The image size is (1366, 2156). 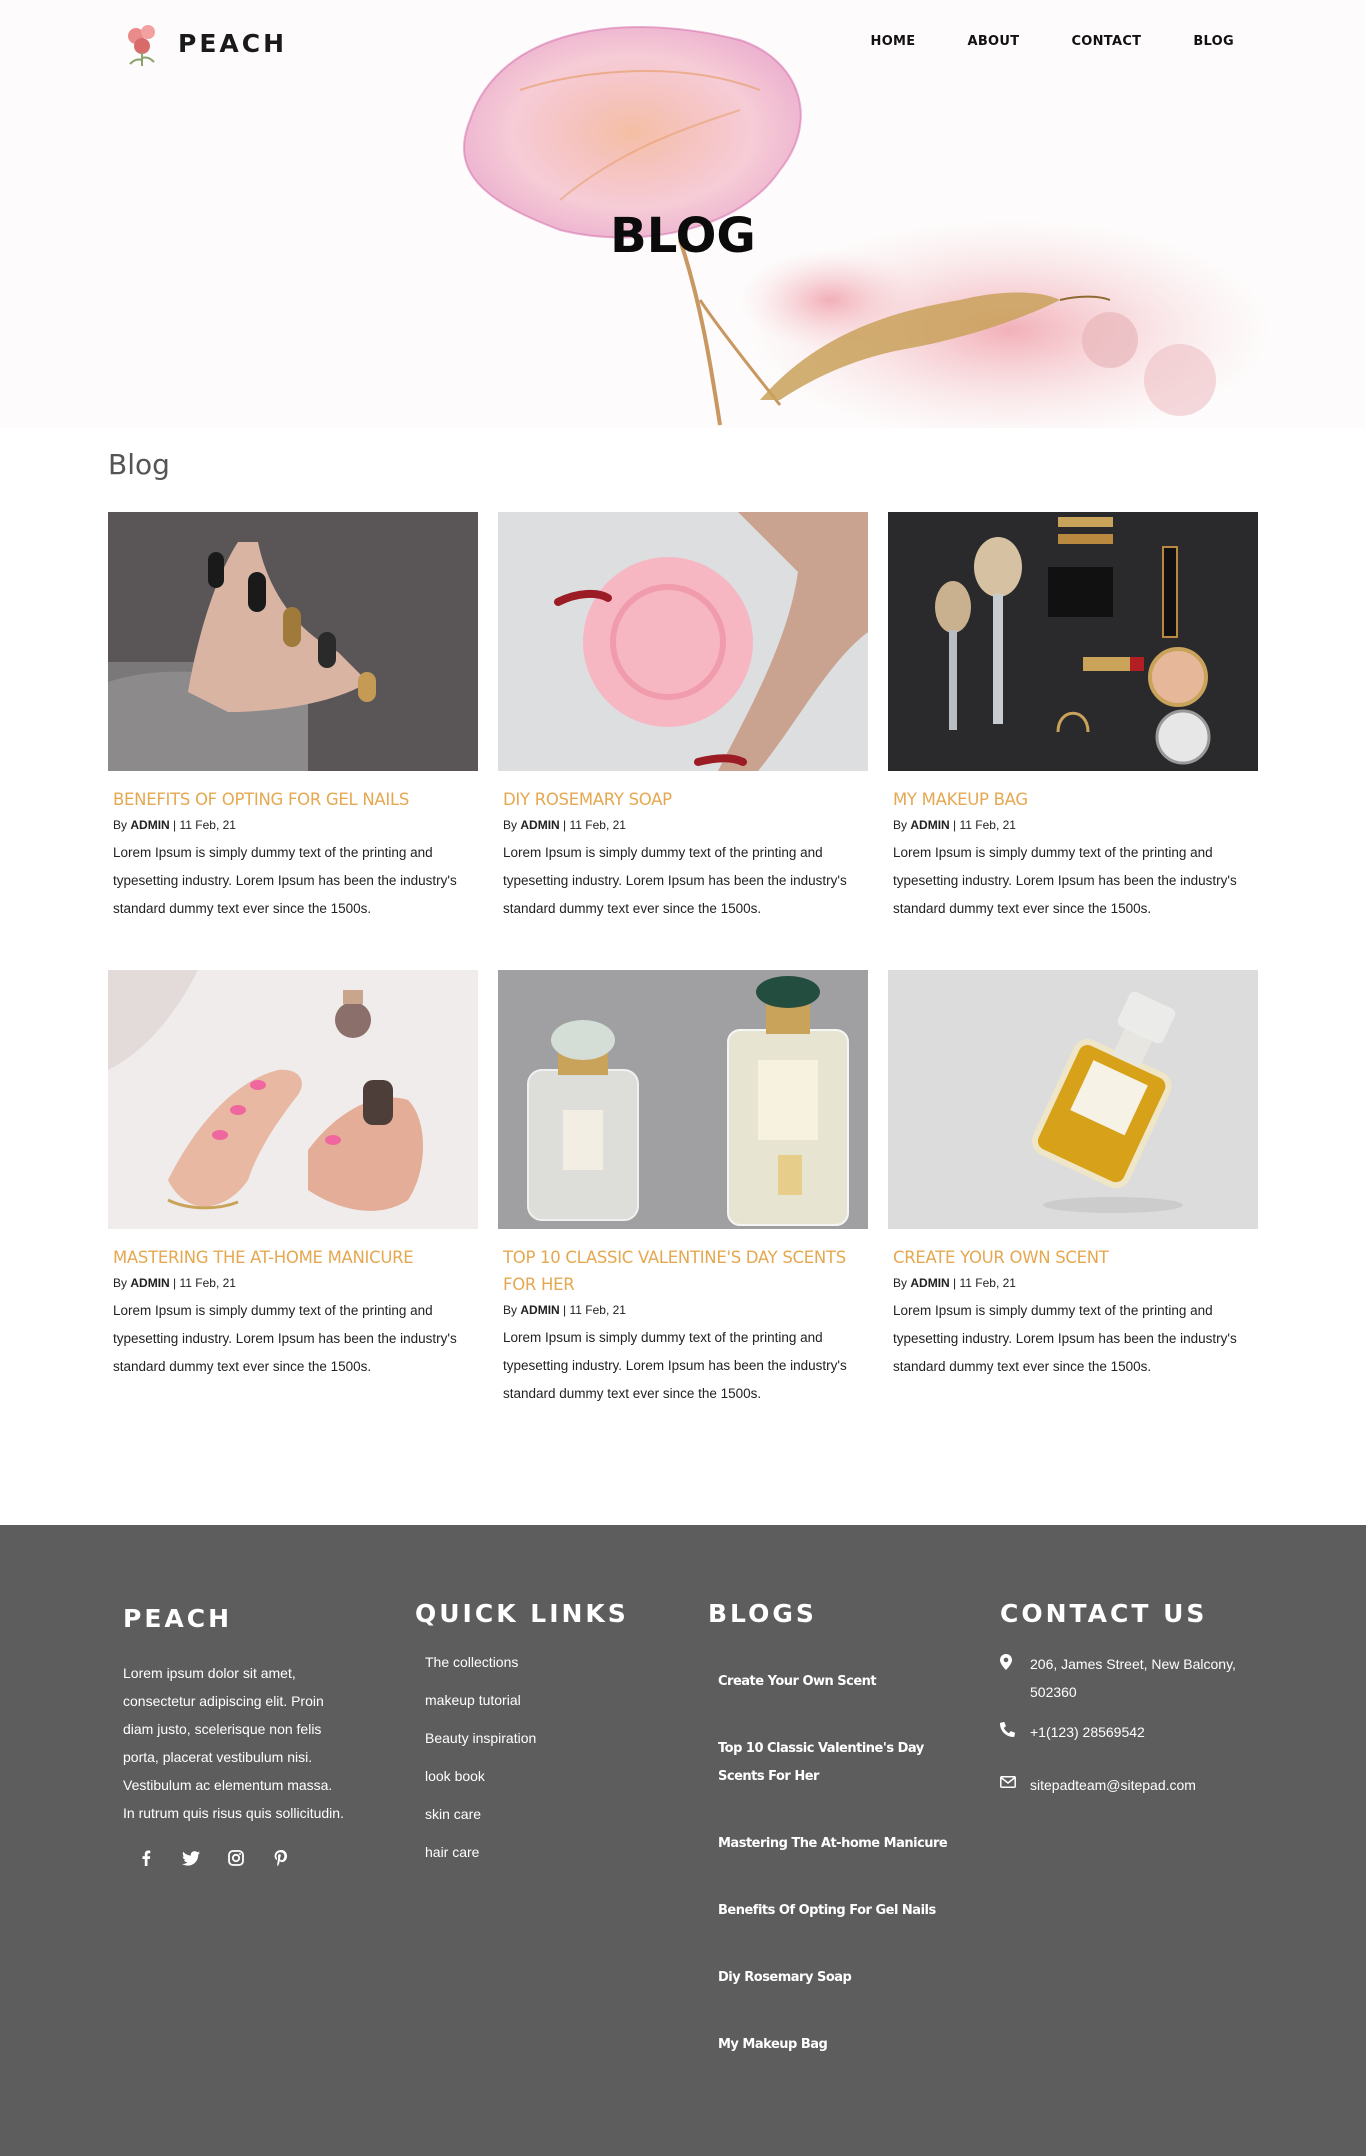 I want to click on post-title: MASTERING THE AT-HOME MANICURE, so click(x=293, y=1257).